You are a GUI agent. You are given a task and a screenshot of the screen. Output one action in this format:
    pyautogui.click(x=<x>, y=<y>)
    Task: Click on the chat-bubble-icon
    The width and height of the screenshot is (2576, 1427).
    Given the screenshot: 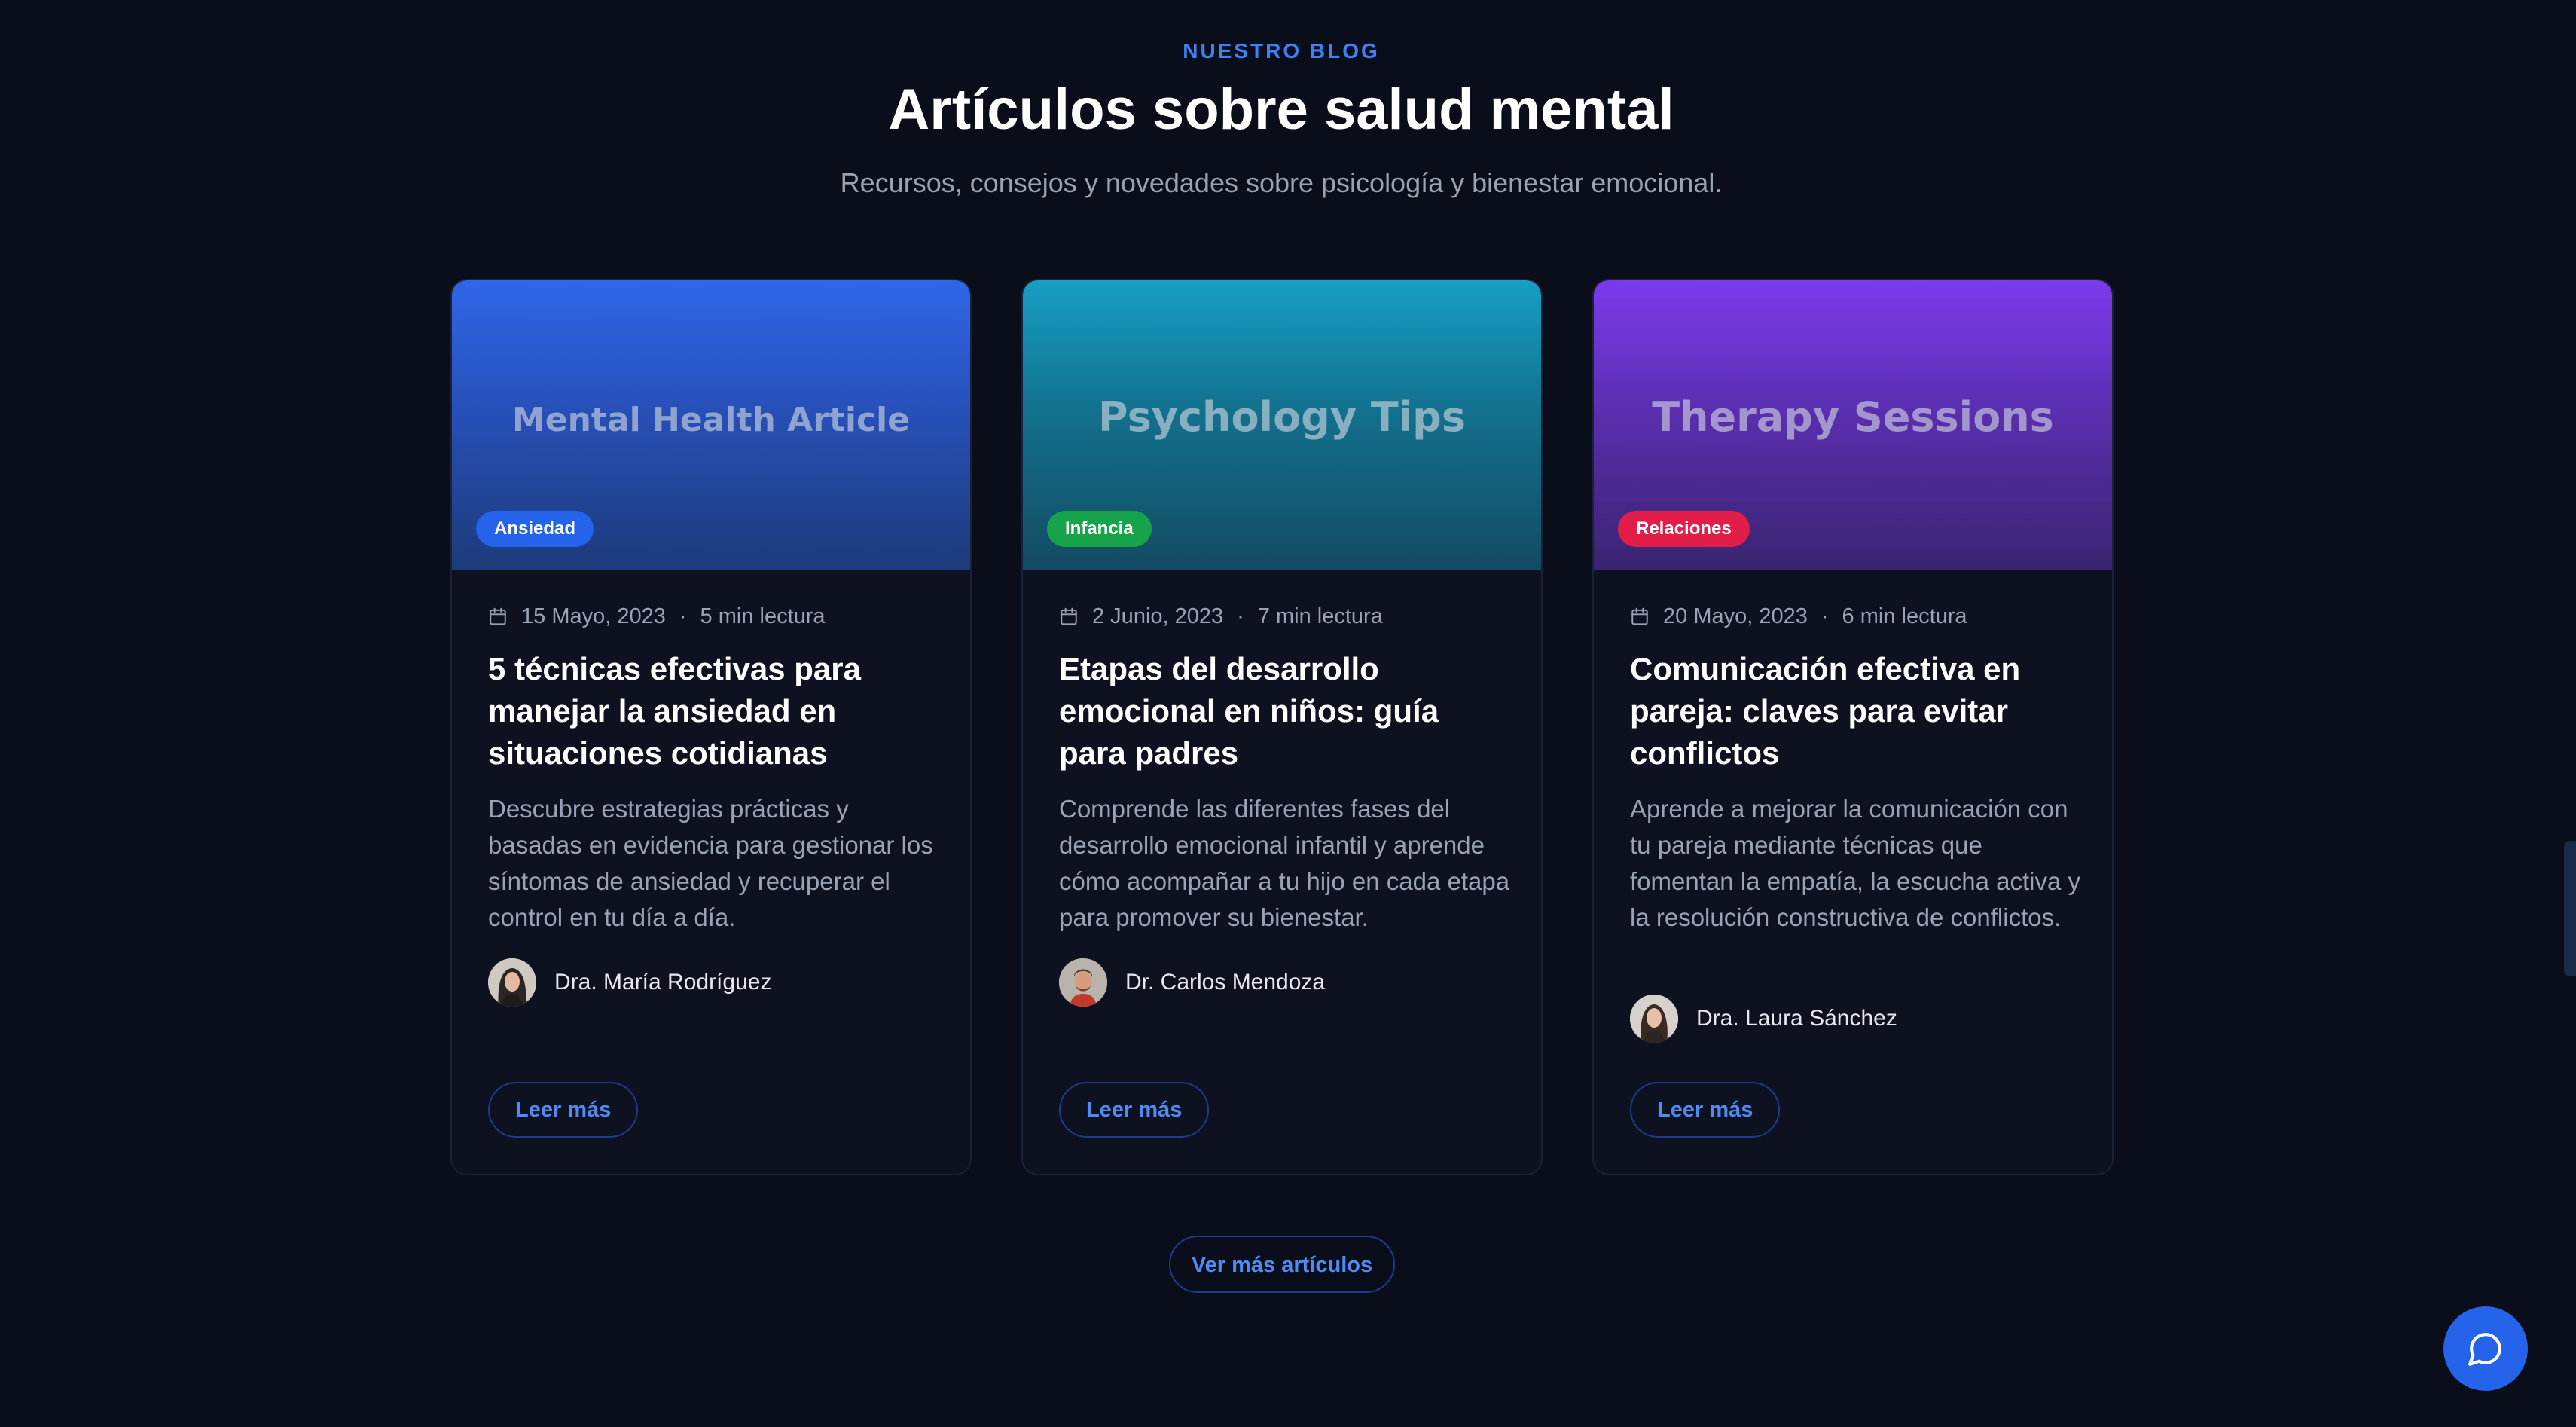 What is the action you would take?
    pyautogui.click(x=2485, y=1350)
    